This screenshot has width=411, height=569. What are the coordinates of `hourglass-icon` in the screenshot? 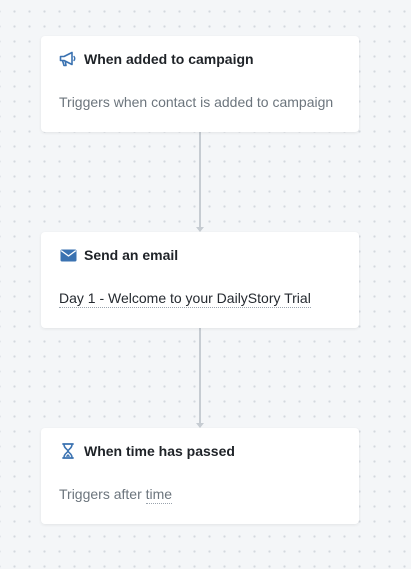 It's located at (68, 451).